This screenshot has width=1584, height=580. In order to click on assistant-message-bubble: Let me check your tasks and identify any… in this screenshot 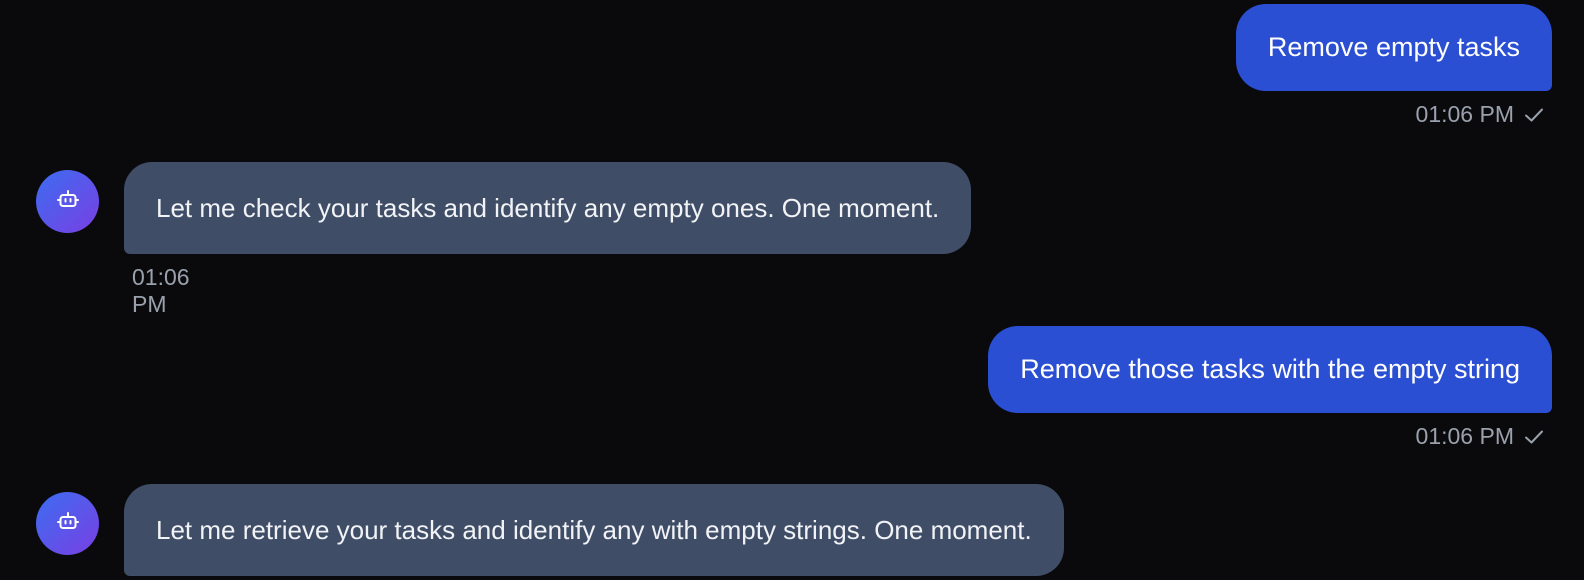, I will do `click(548, 208)`.